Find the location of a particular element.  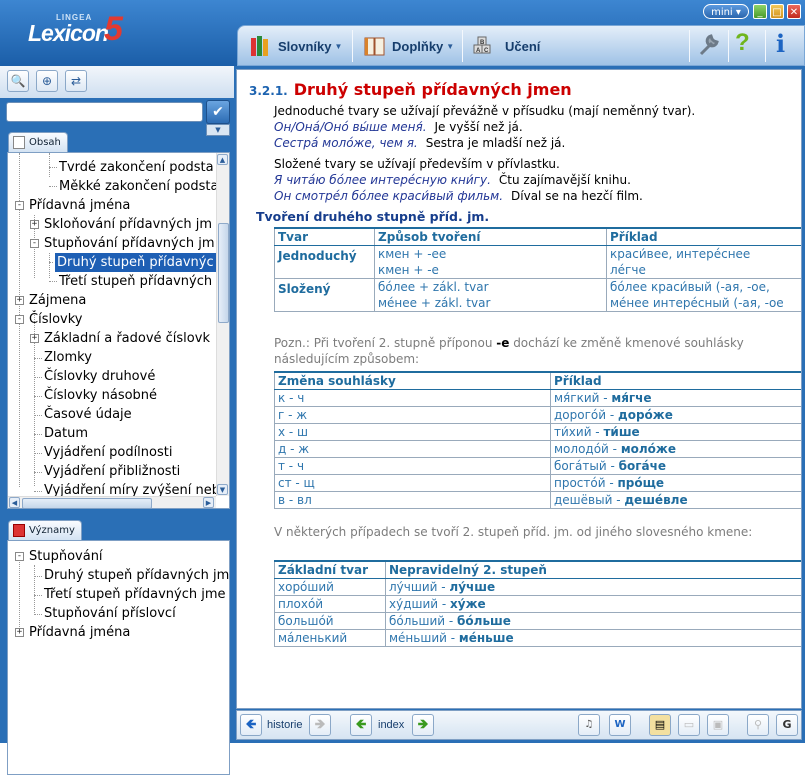

tree-item: Časové údaje is located at coordinates (88, 414).